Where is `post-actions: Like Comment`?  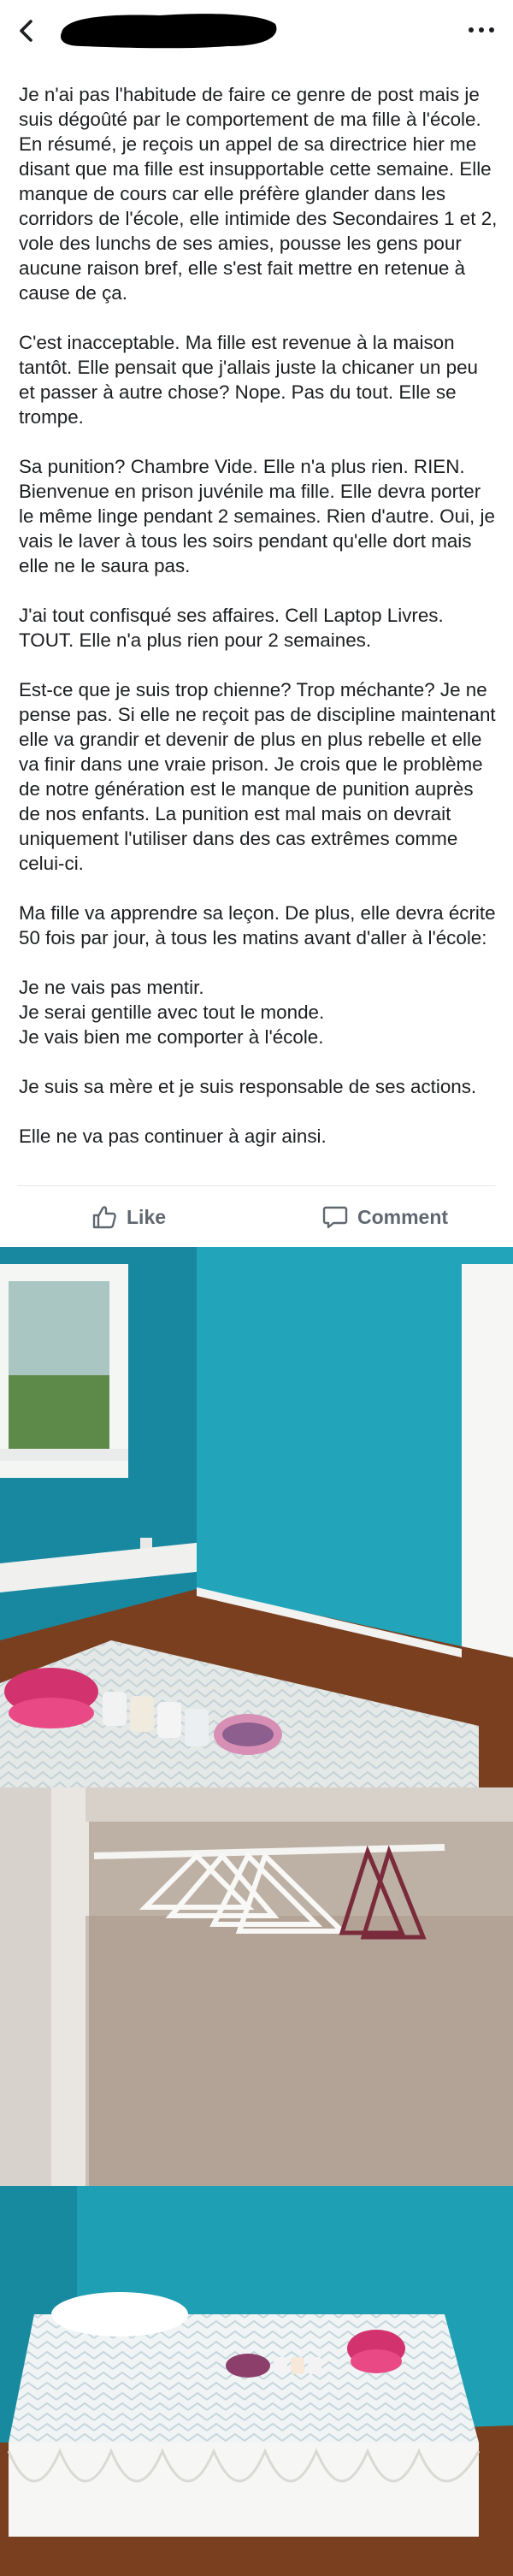 post-actions: Like Comment is located at coordinates (256, 1217).